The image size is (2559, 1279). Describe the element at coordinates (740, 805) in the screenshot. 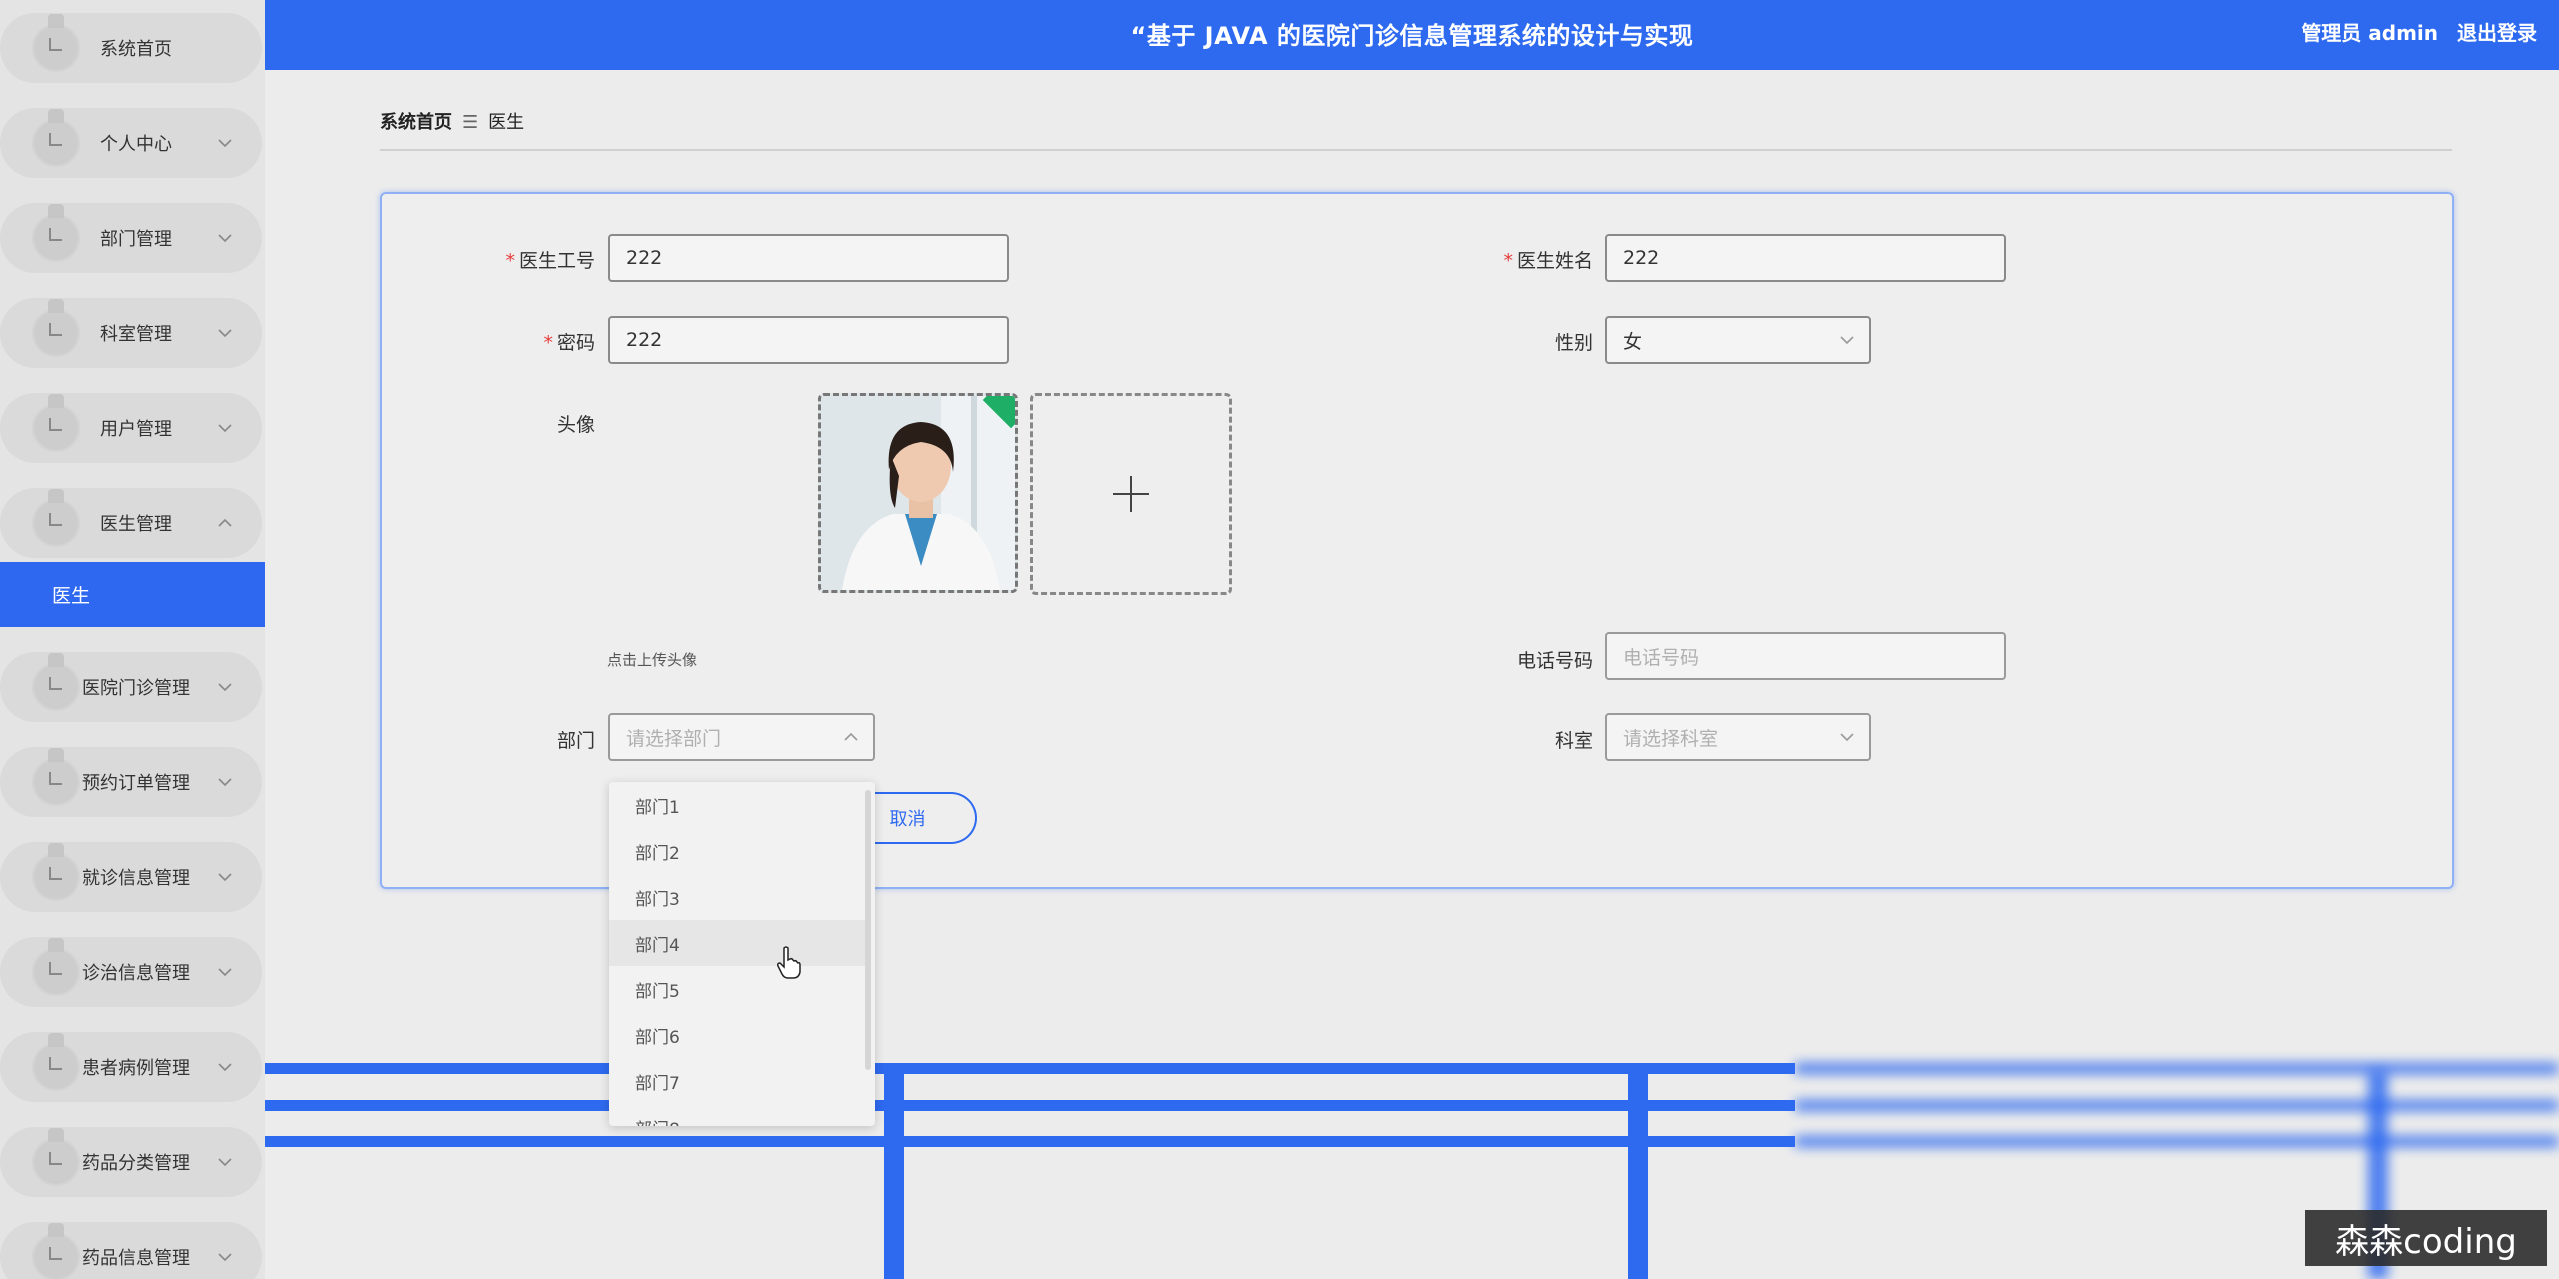

I see `dropdown-option: 部门1` at that location.